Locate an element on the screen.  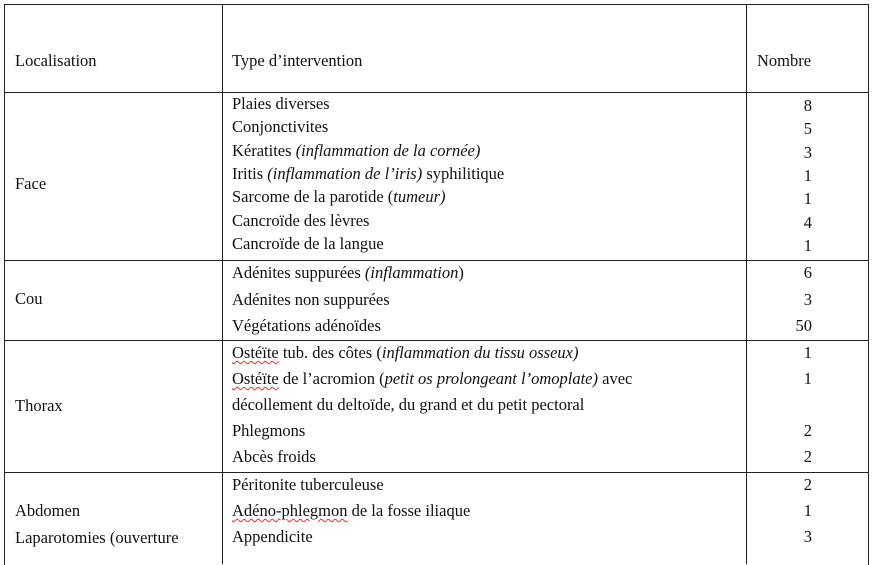
localisation-label: Laparotomies (ouverture is located at coordinates (97, 537).